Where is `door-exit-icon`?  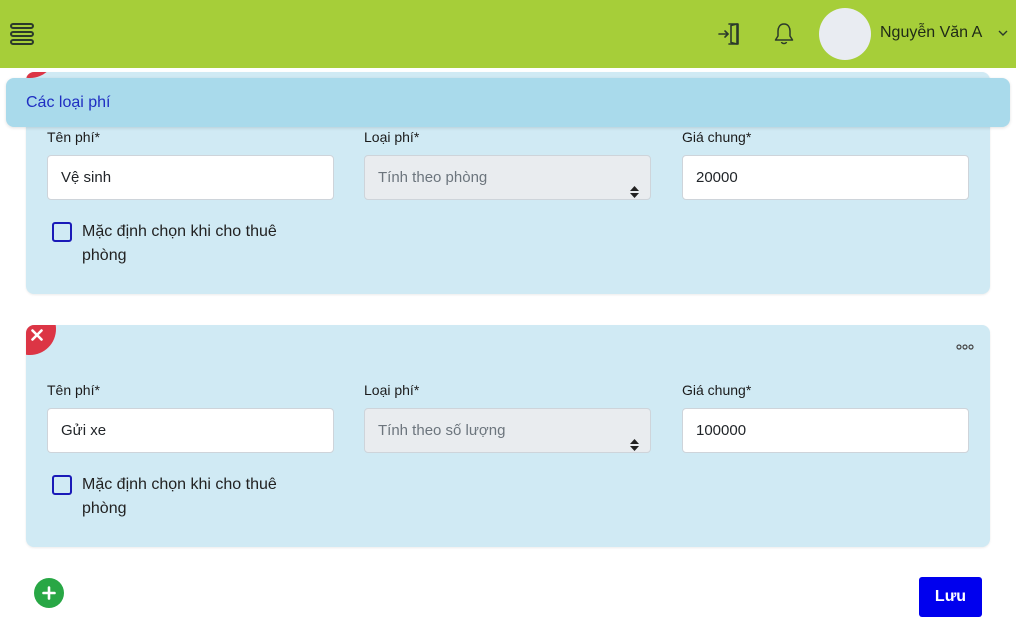 door-exit-icon is located at coordinates (730, 34).